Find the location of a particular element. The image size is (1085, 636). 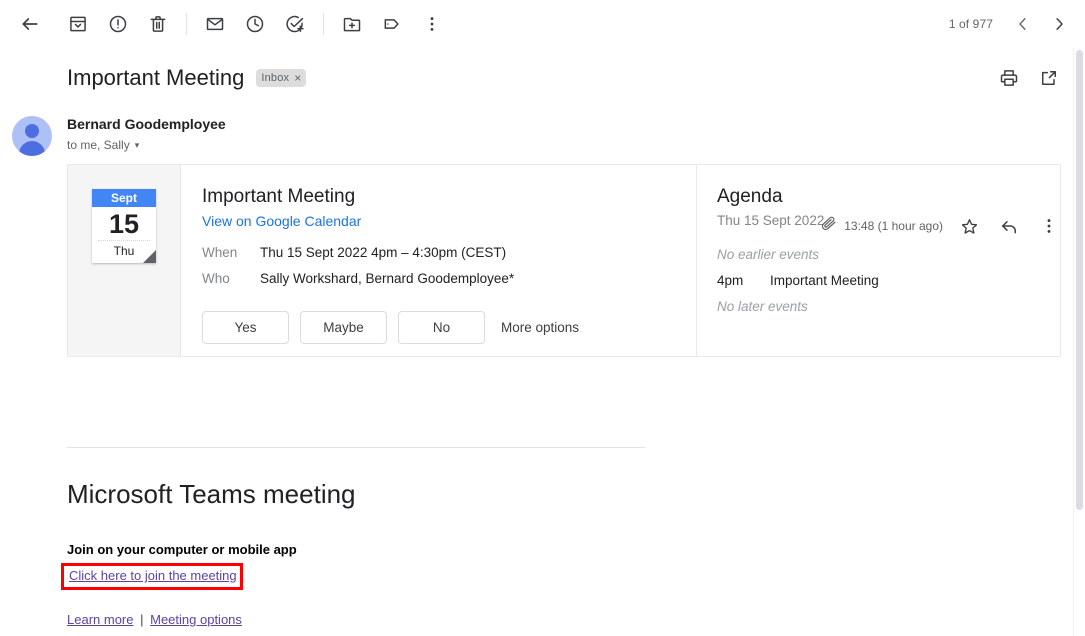

page-title: Important Meeting is located at coordinates (156, 77).